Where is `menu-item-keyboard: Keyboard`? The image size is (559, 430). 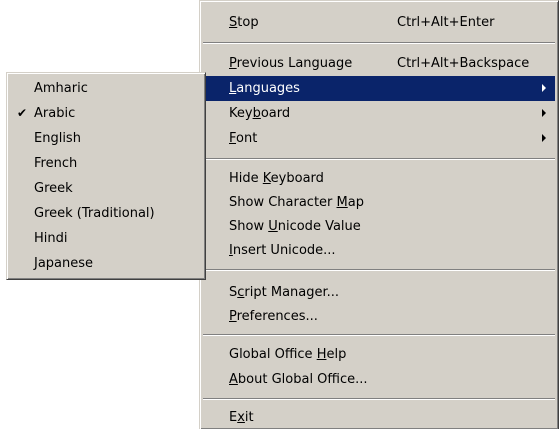 menu-item-keyboard: Keyboard is located at coordinates (379, 113).